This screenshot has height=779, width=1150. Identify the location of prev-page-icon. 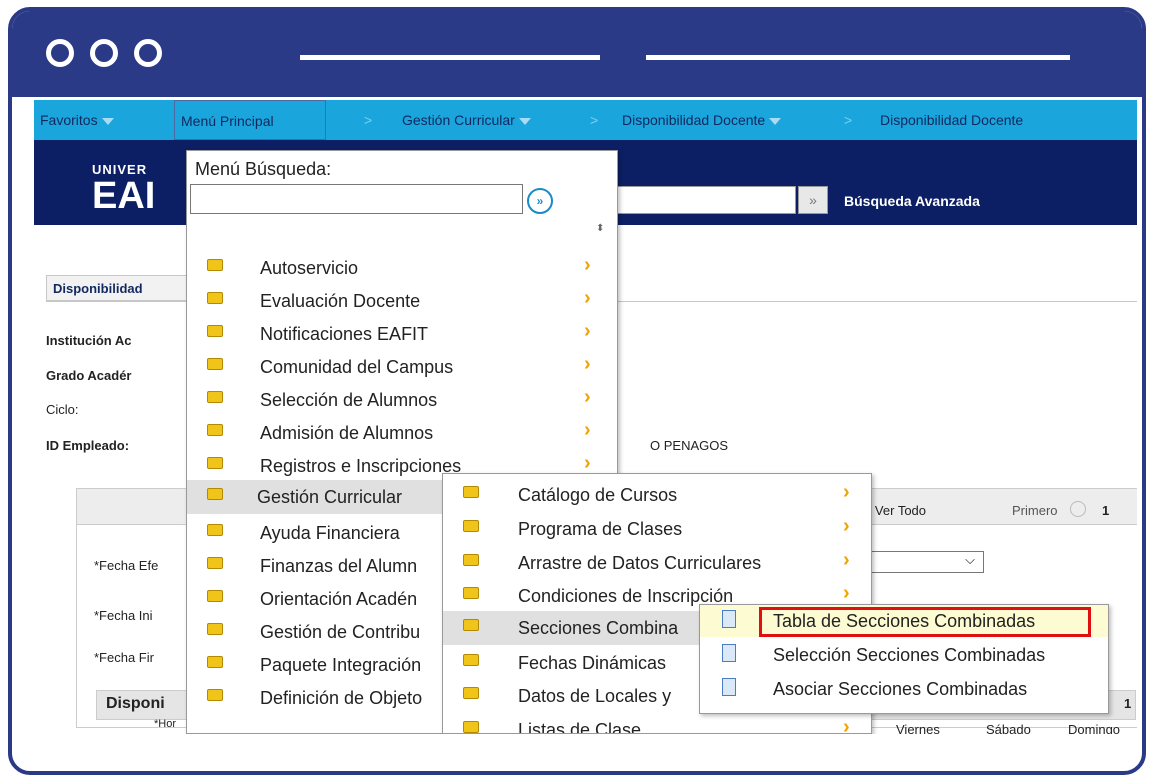
(1078, 509).